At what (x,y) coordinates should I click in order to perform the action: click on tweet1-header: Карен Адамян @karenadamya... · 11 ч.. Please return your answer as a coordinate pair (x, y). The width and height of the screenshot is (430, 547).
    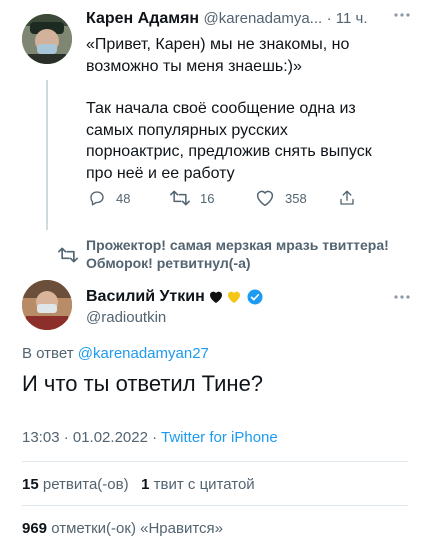
    Looking at the image, I should click on (227, 19).